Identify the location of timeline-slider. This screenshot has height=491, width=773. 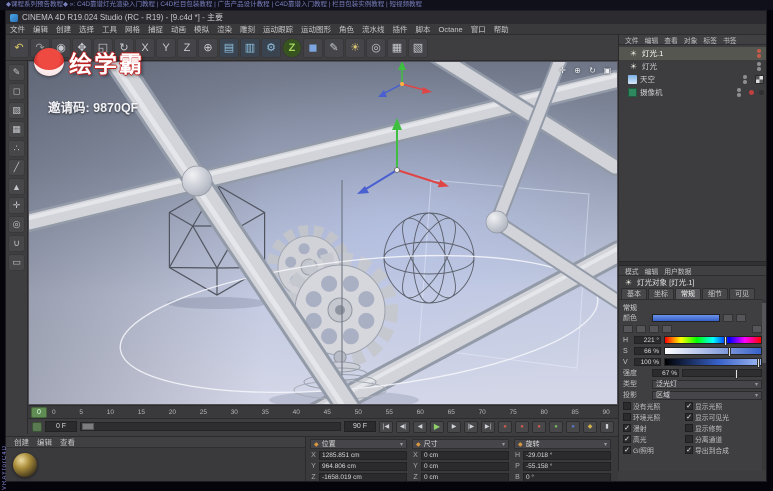
(210, 426).